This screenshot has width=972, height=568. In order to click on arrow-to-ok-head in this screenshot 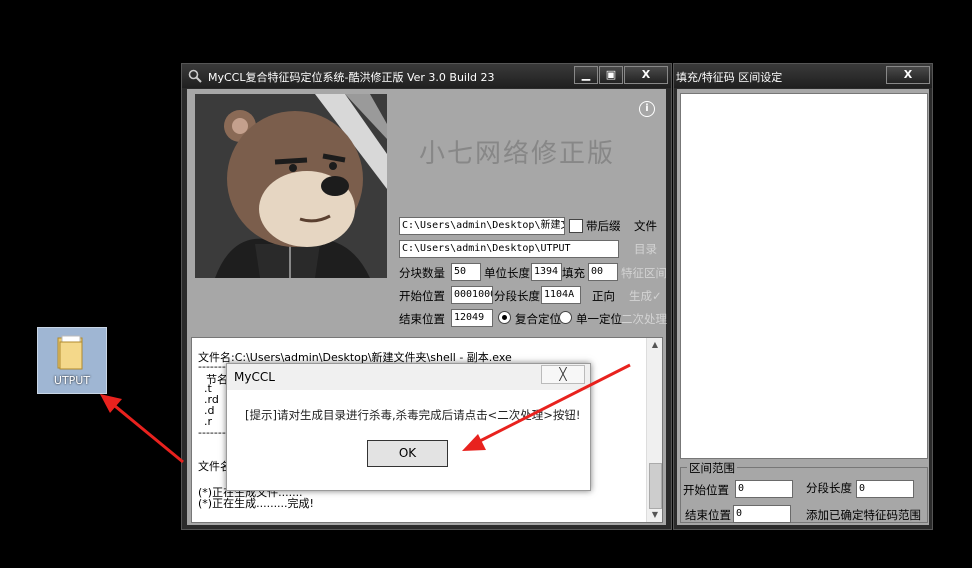, I will do `click(474, 442)`.